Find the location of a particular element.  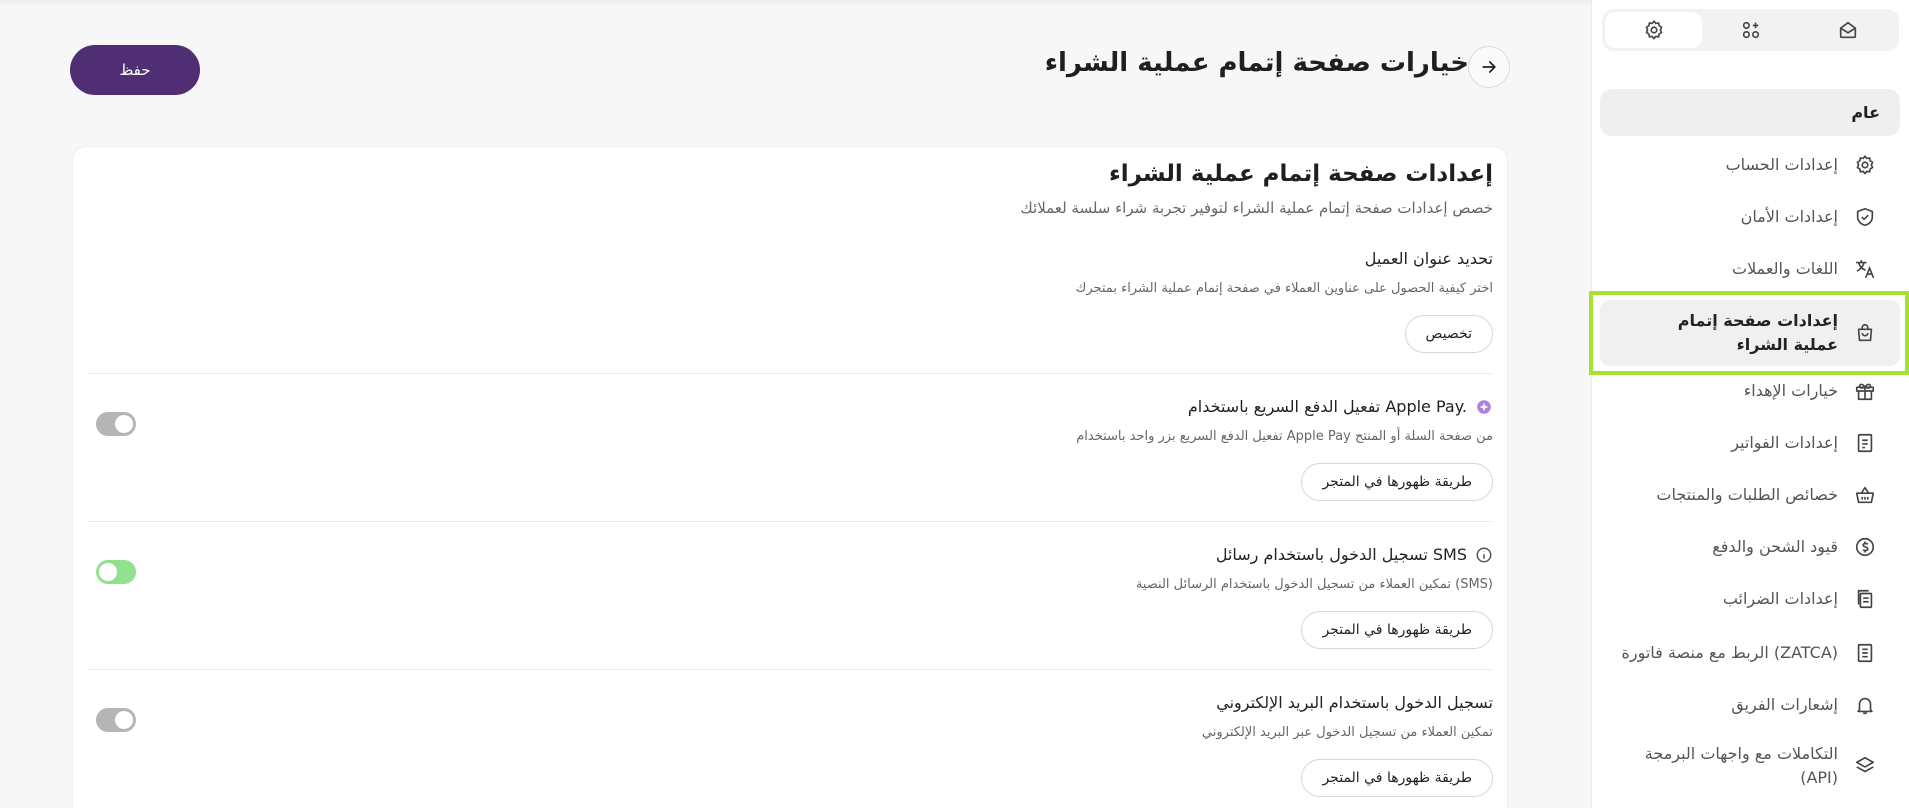

sidebar-item-orders-products: خصائص الطلبات والمنتجات is located at coordinates (1750, 495).